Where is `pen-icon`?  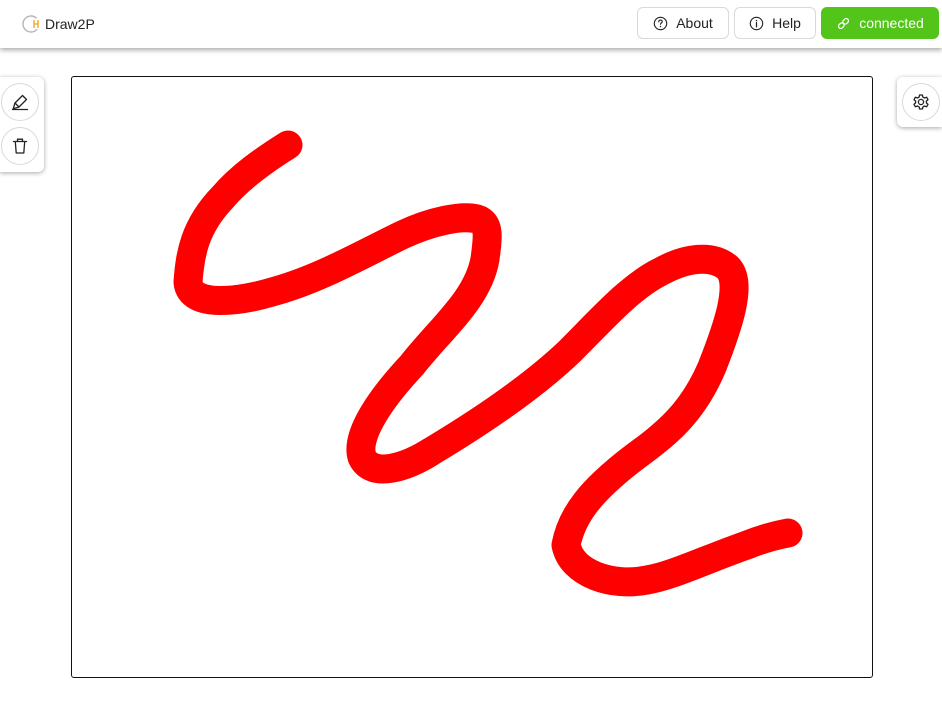 pen-icon is located at coordinates (20, 102).